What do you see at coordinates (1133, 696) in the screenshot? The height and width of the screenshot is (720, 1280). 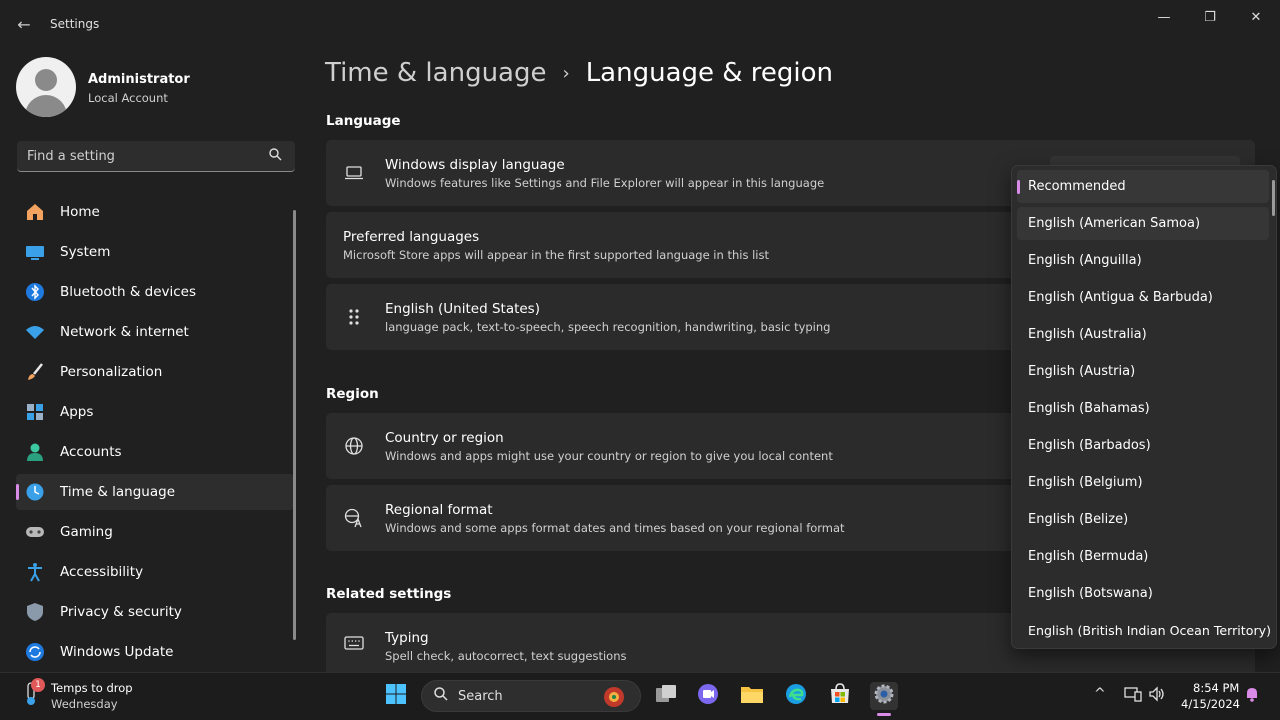 I see `network-status-icon` at bounding box center [1133, 696].